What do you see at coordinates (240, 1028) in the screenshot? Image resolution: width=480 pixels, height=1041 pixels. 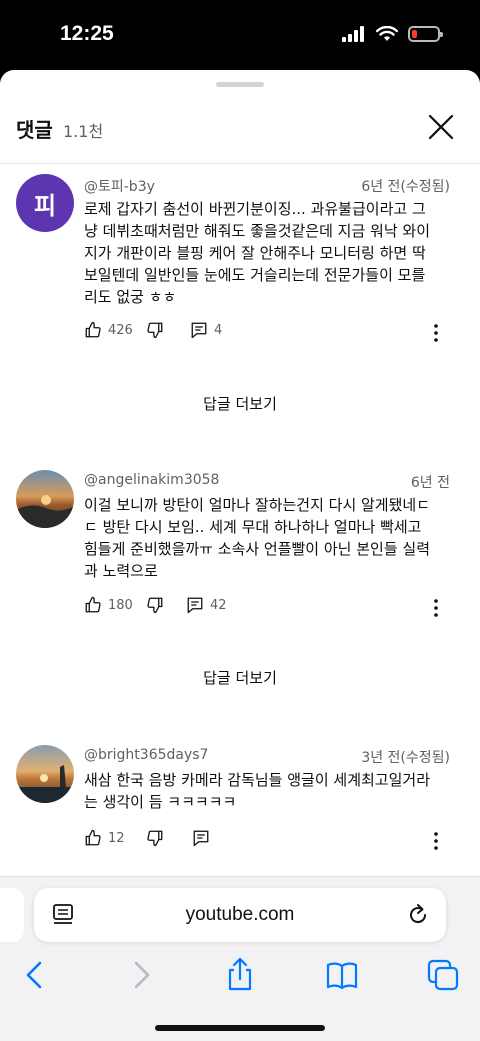 I see `home-indicator` at bounding box center [240, 1028].